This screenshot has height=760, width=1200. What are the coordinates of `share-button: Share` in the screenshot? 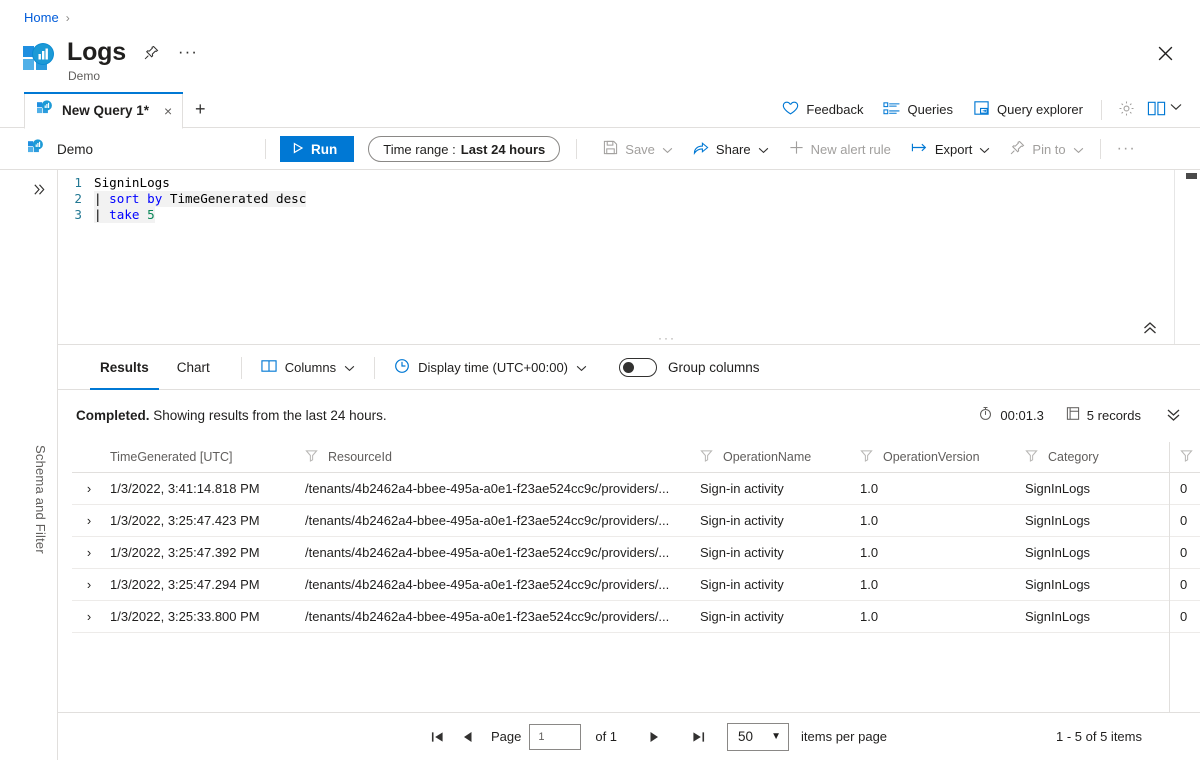 It's located at (731, 149).